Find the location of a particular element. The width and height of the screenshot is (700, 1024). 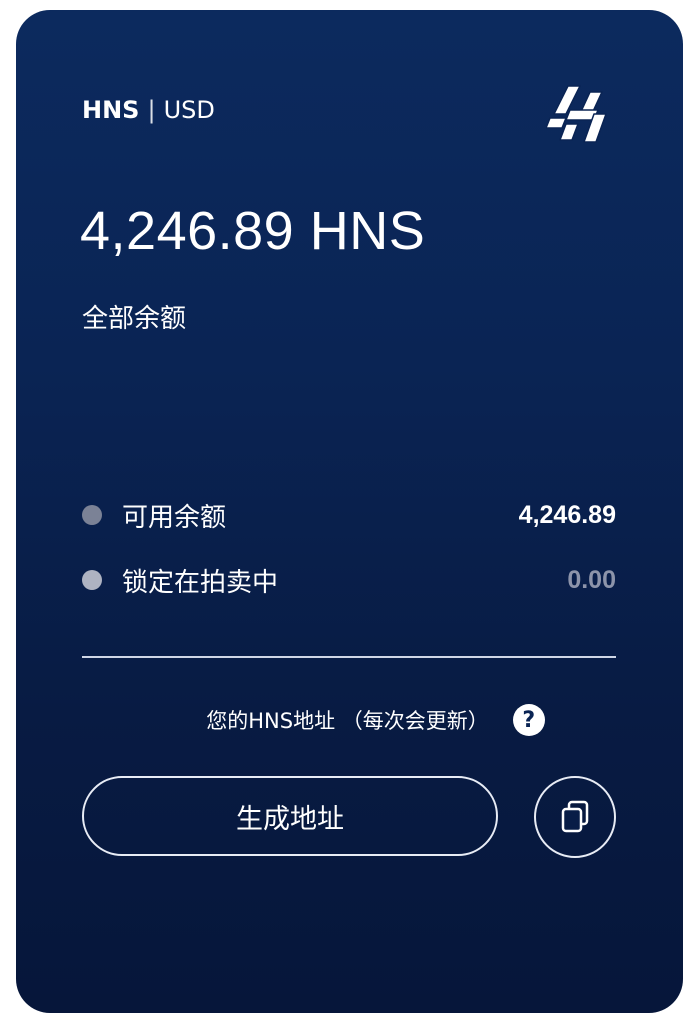

address-label: 您的HNS地址 （每次会更新） is located at coordinates (347, 721).